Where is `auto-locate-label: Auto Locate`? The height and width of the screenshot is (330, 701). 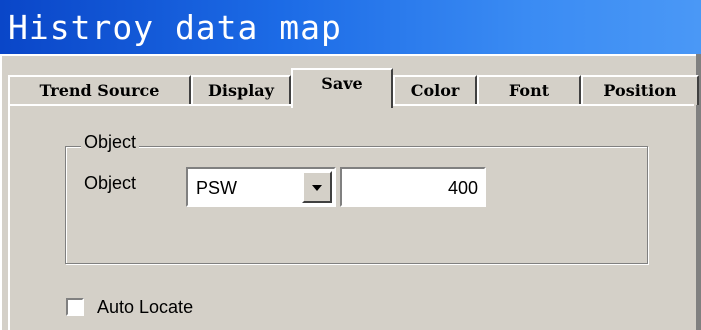
auto-locate-label: Auto Locate is located at coordinates (145, 307).